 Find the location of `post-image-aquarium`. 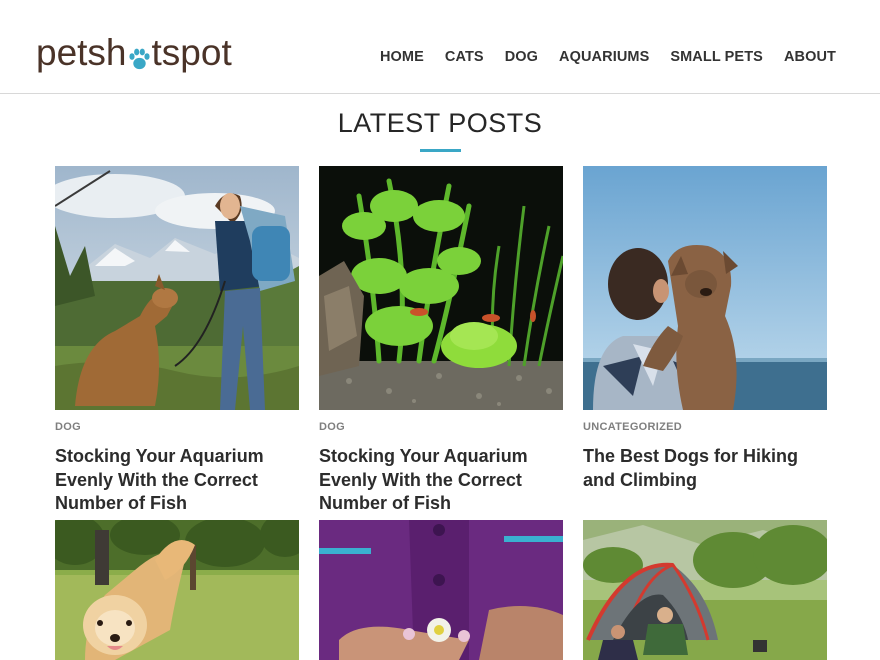

post-image-aquarium is located at coordinates (441, 288).